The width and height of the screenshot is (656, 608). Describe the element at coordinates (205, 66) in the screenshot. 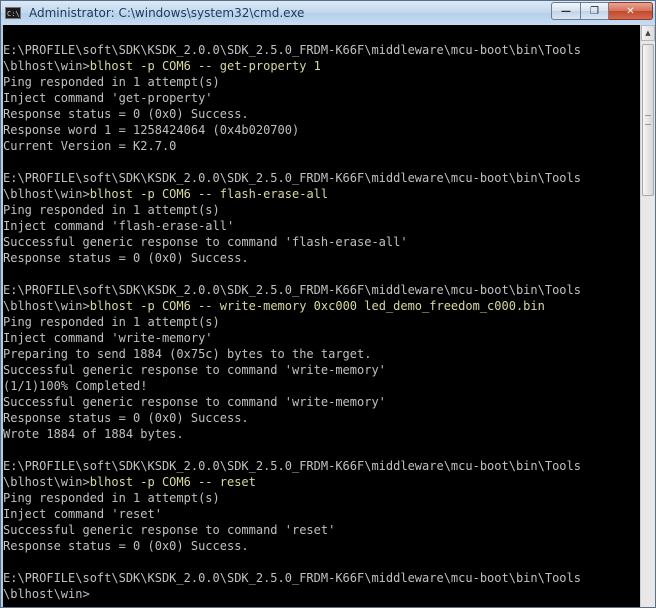

I see `command-text: blhost -p COM6 -- get-property 1` at that location.